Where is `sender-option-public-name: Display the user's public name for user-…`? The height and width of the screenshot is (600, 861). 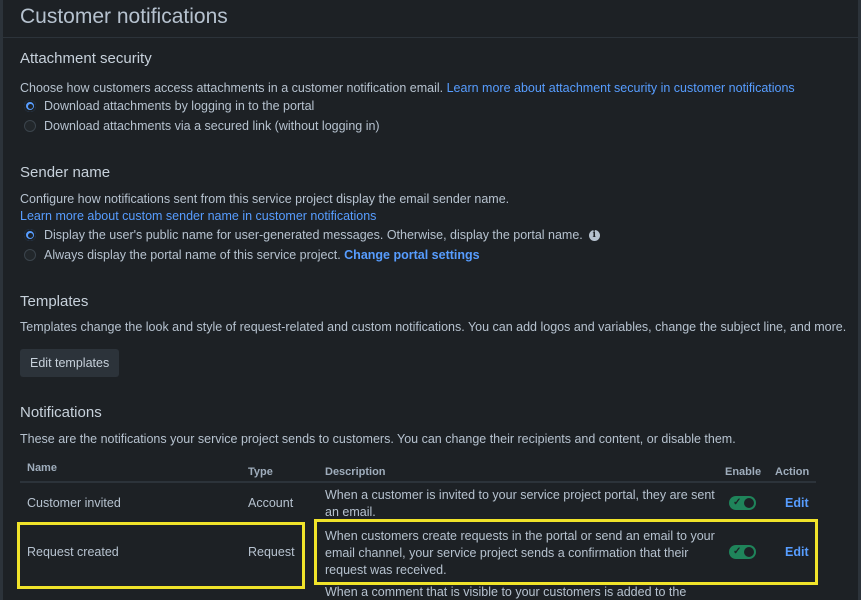
sender-option-public-name: Display the user's public name for user-… is located at coordinates (312, 235).